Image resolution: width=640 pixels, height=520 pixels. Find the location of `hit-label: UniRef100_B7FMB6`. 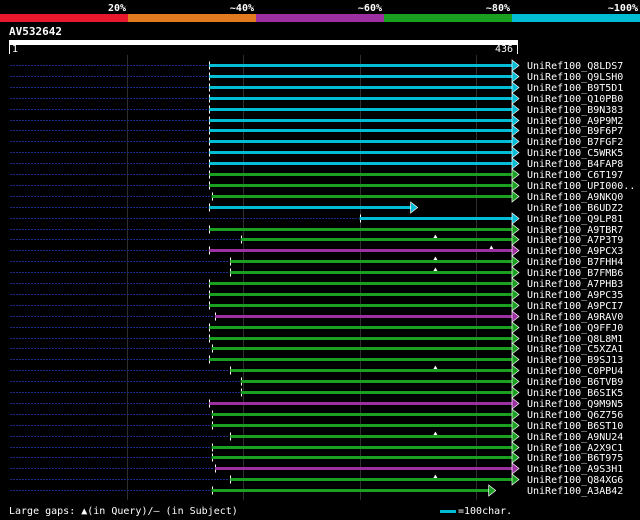

hit-label: UniRef100_B7FMB6 is located at coordinates (575, 273).